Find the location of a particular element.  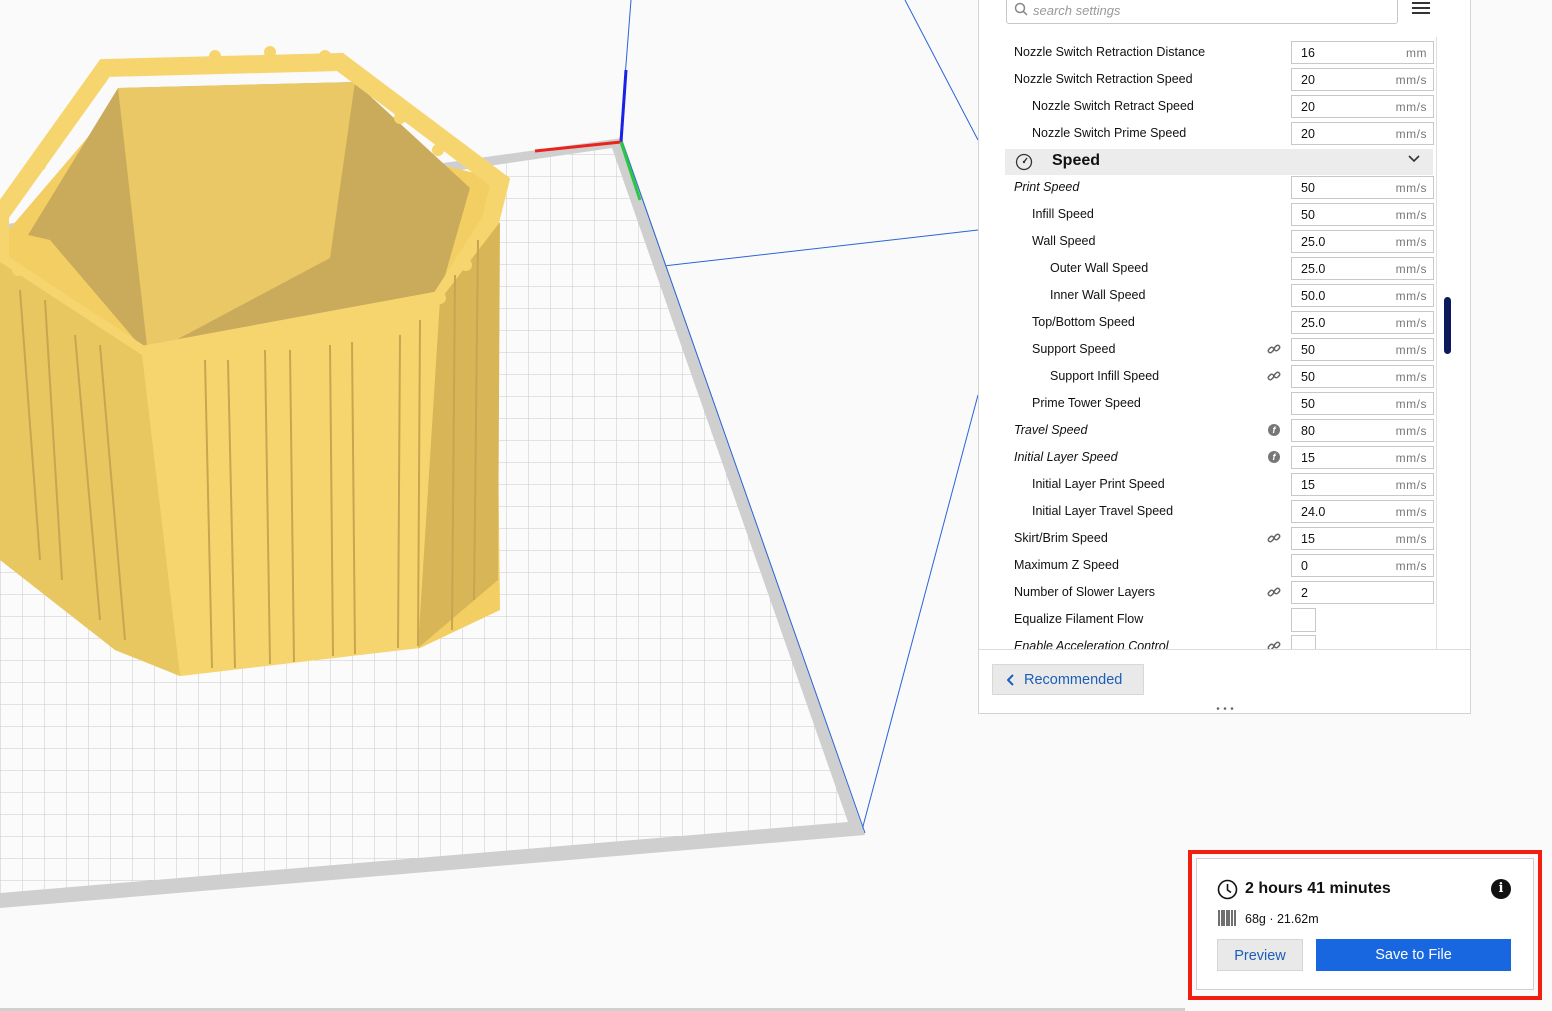

setting-value: 2 is located at coordinates (1304, 593).